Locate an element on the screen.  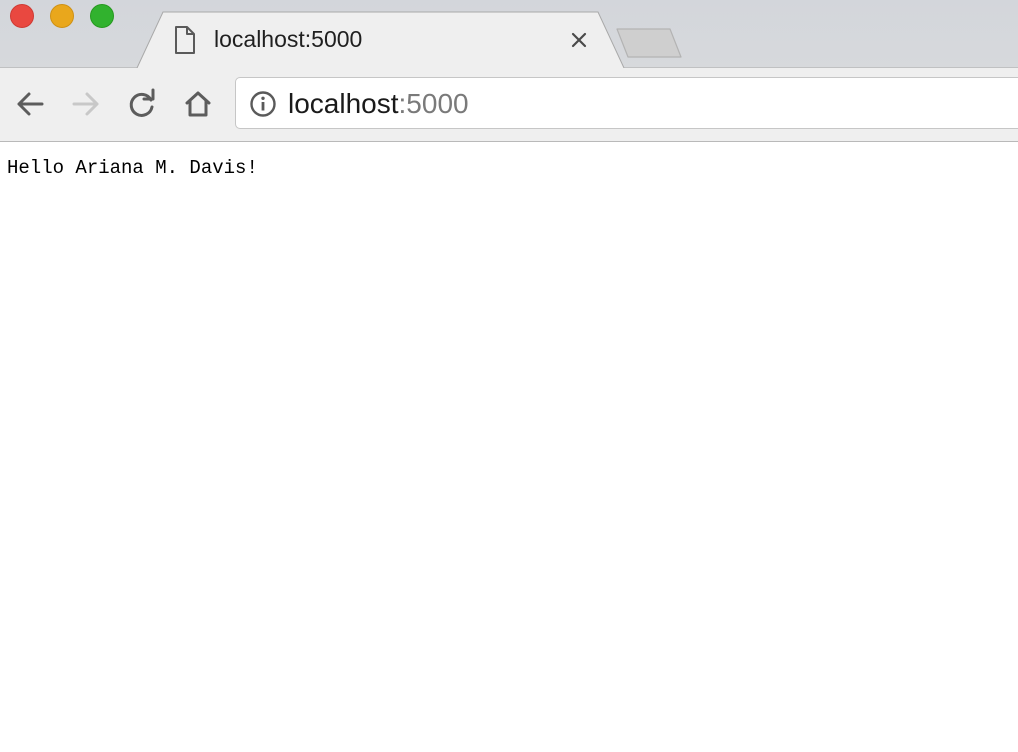
reload-icon is located at coordinates (142, 104).